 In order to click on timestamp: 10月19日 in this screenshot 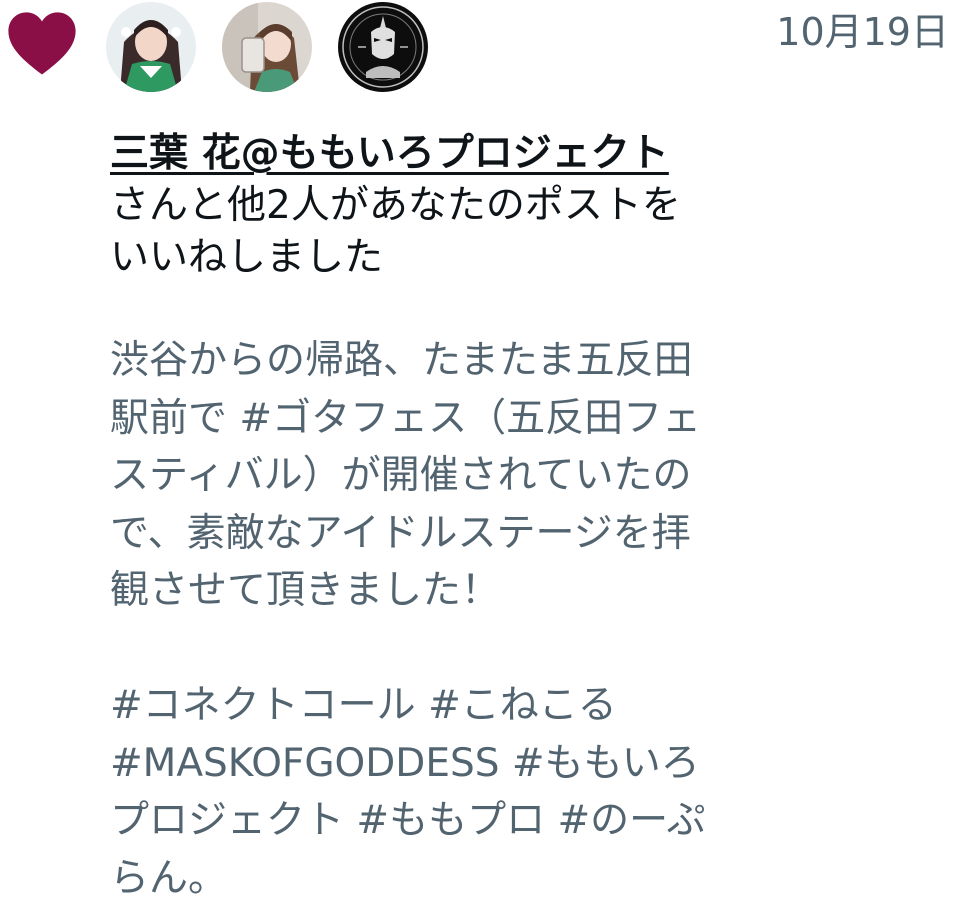, I will do `click(862, 32)`.